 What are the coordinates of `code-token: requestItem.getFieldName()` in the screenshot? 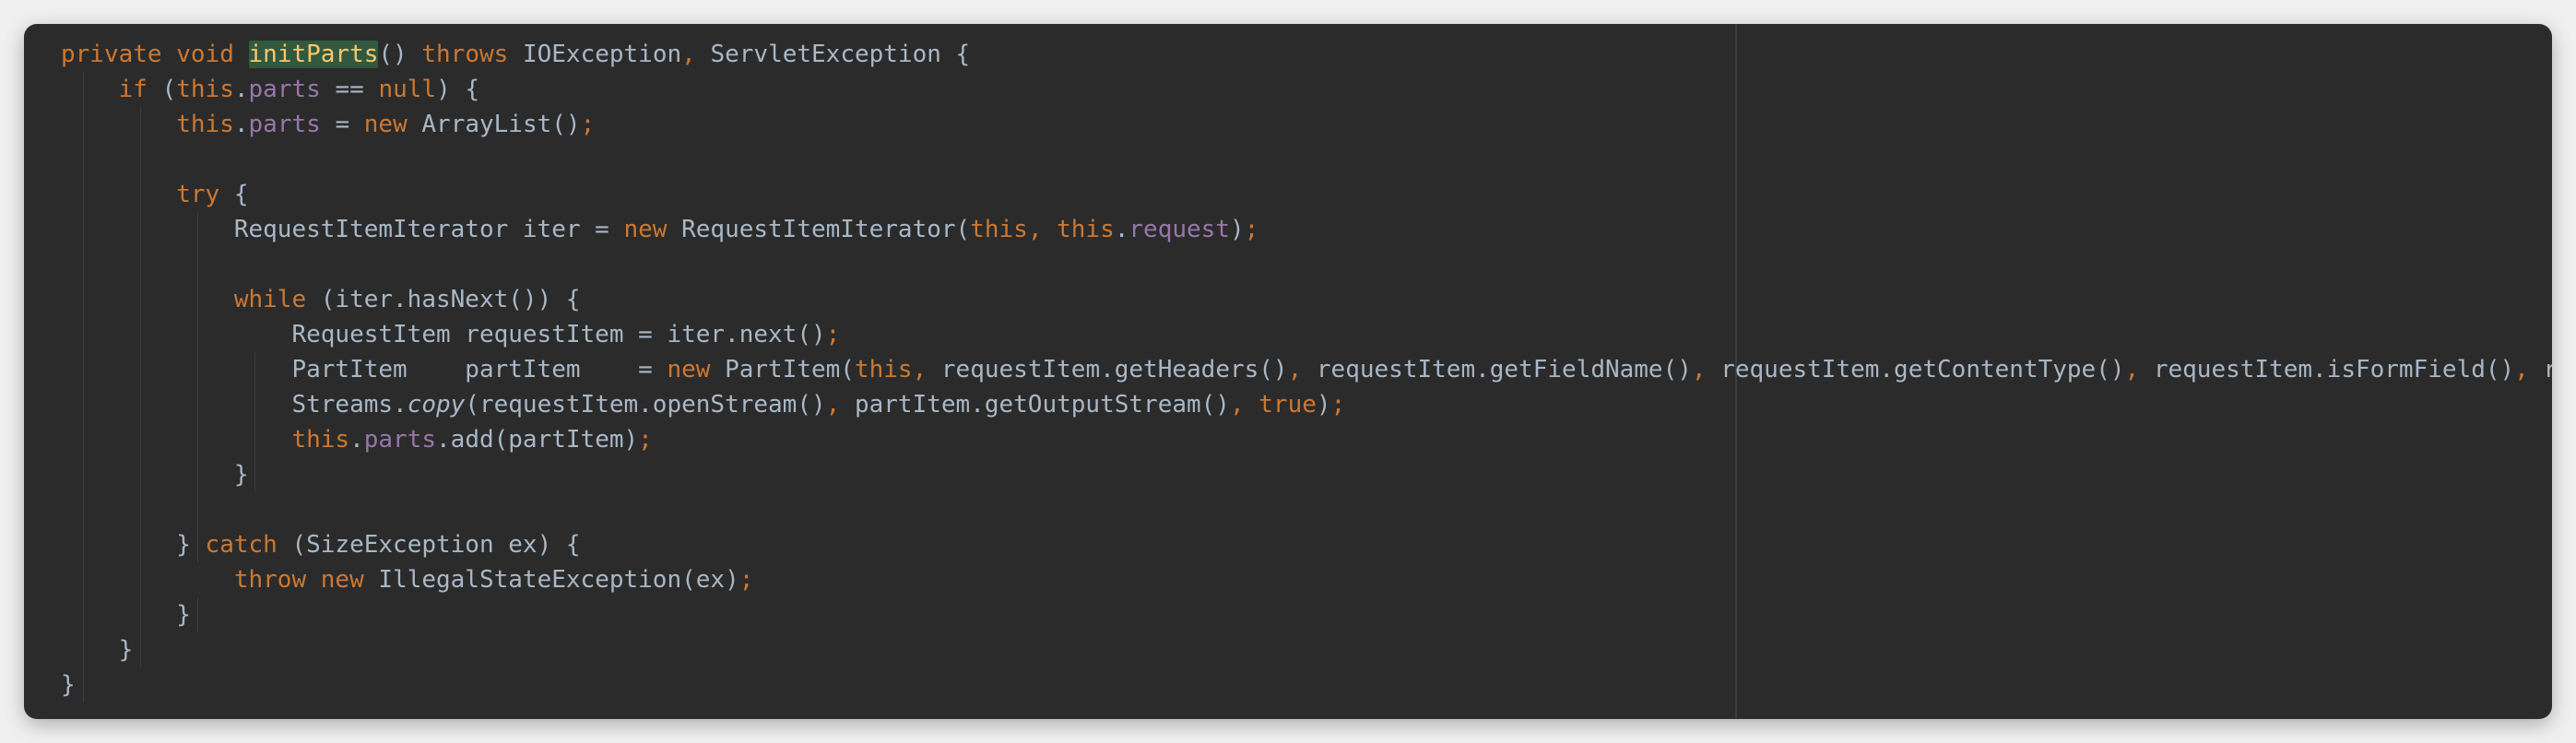 It's located at (1504, 369).